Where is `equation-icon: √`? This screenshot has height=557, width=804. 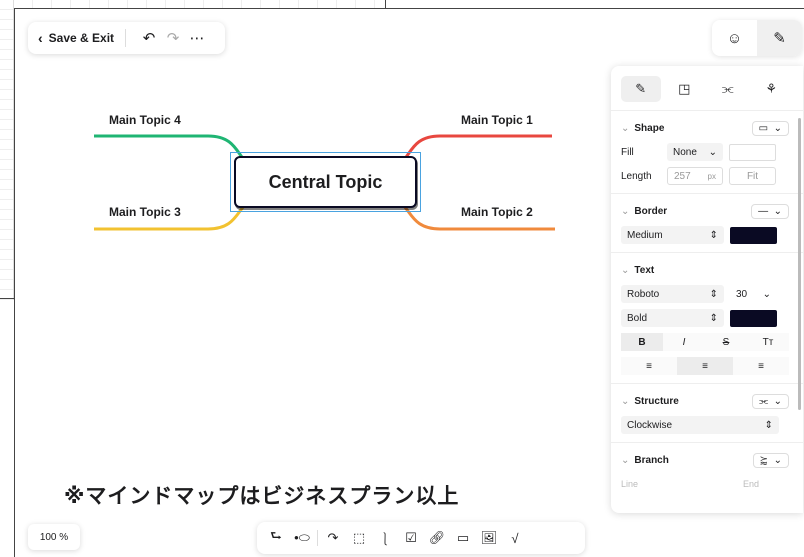 equation-icon: √ is located at coordinates (515, 538).